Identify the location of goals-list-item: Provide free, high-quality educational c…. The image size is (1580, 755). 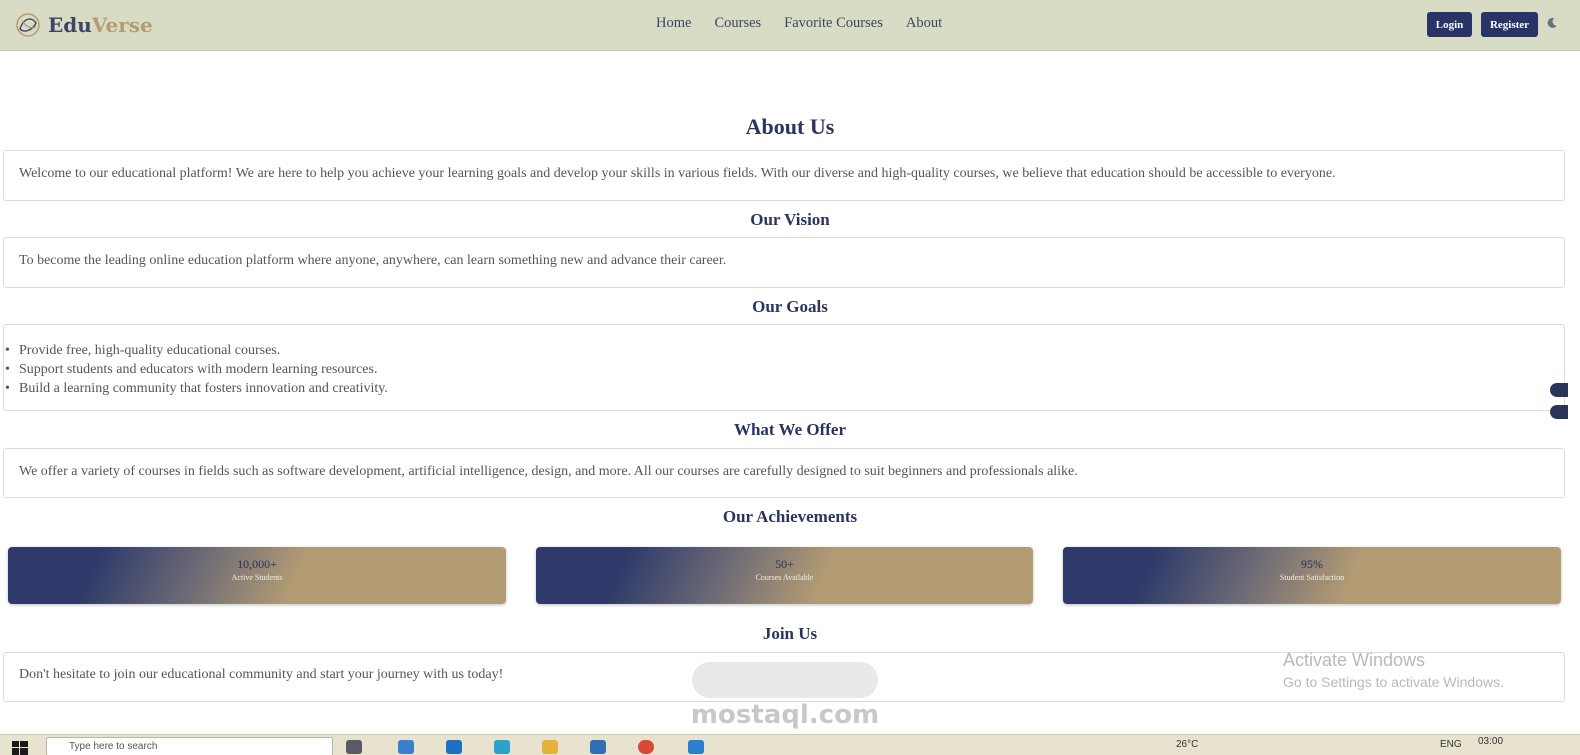
(196, 350).